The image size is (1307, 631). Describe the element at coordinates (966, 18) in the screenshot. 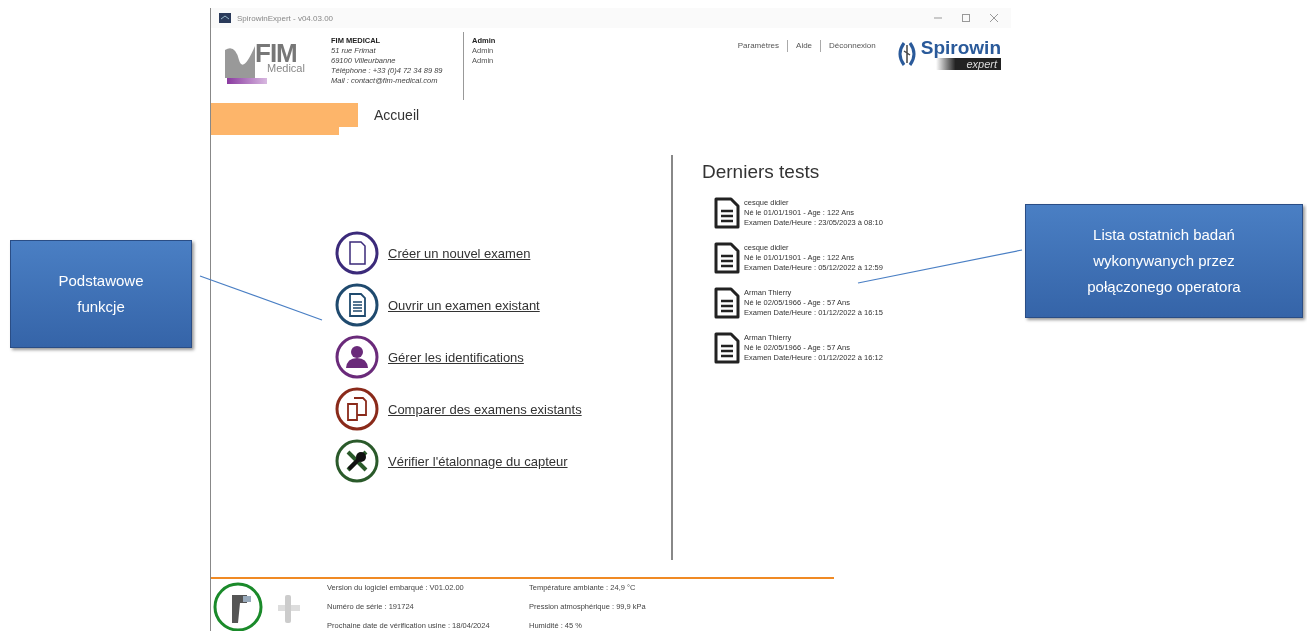

I see `maximize-icon` at that location.